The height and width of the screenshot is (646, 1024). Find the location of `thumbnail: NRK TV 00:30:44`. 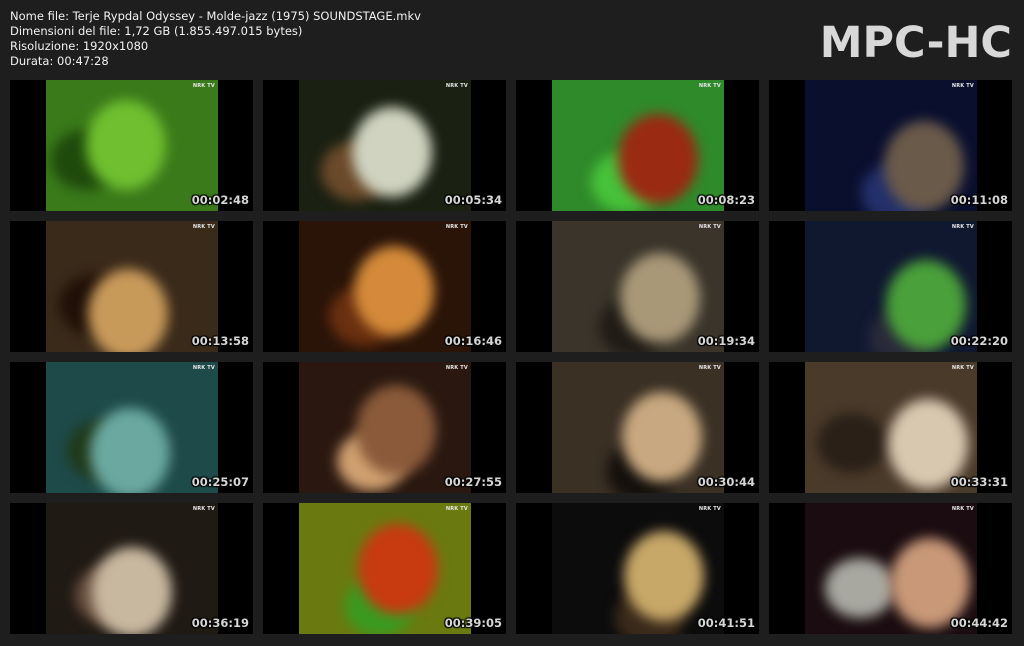

thumbnail: NRK TV 00:30:44 is located at coordinates (637, 427).